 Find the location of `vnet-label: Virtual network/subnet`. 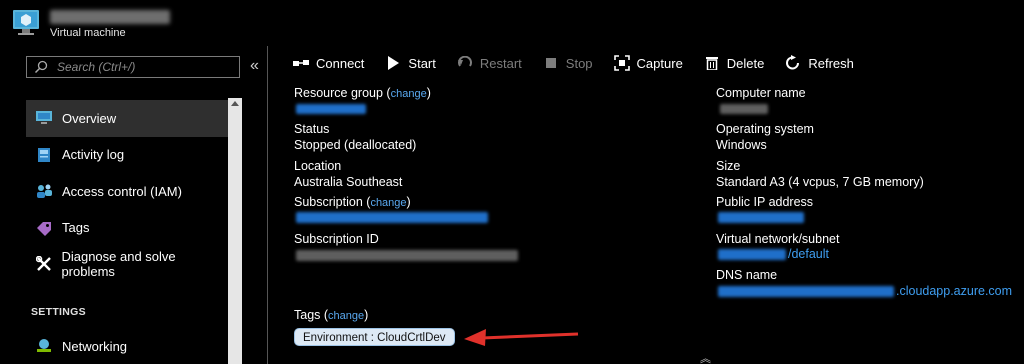

vnet-label: Virtual network/subnet is located at coordinates (778, 239).